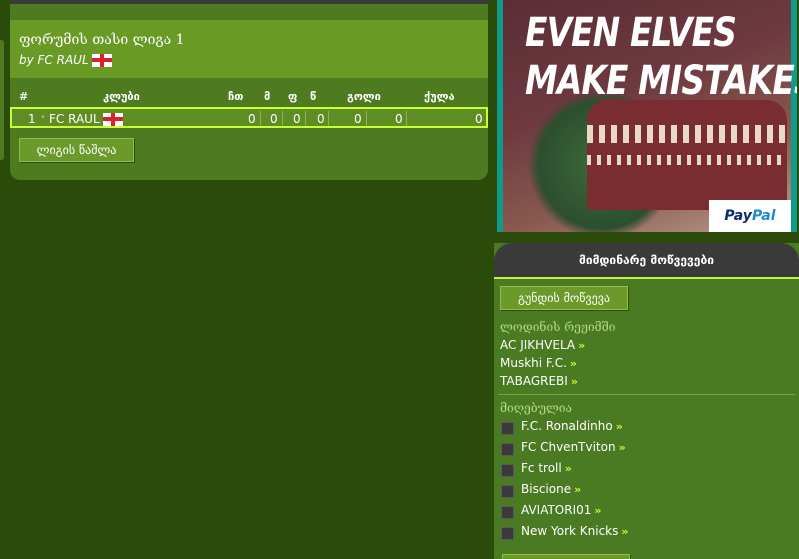 The height and width of the screenshot is (559, 799). I want to click on row-goals-for: 0, so click(358, 119).